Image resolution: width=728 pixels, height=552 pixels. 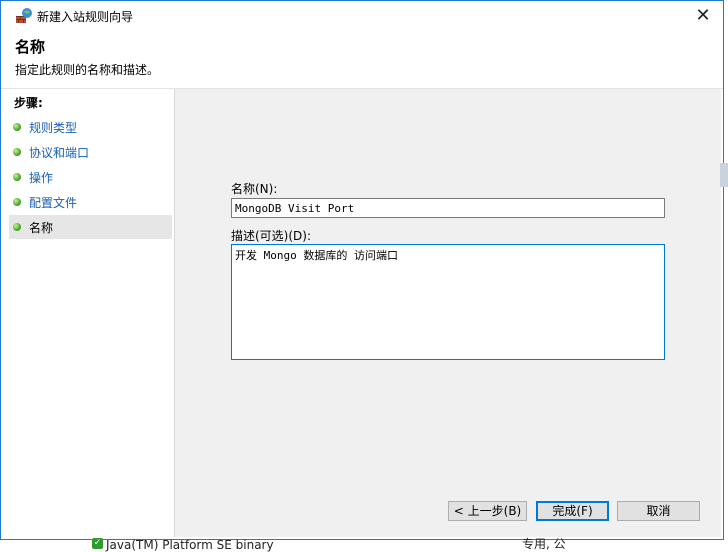 What do you see at coordinates (448, 208) in the screenshot?
I see `name-input` at bounding box center [448, 208].